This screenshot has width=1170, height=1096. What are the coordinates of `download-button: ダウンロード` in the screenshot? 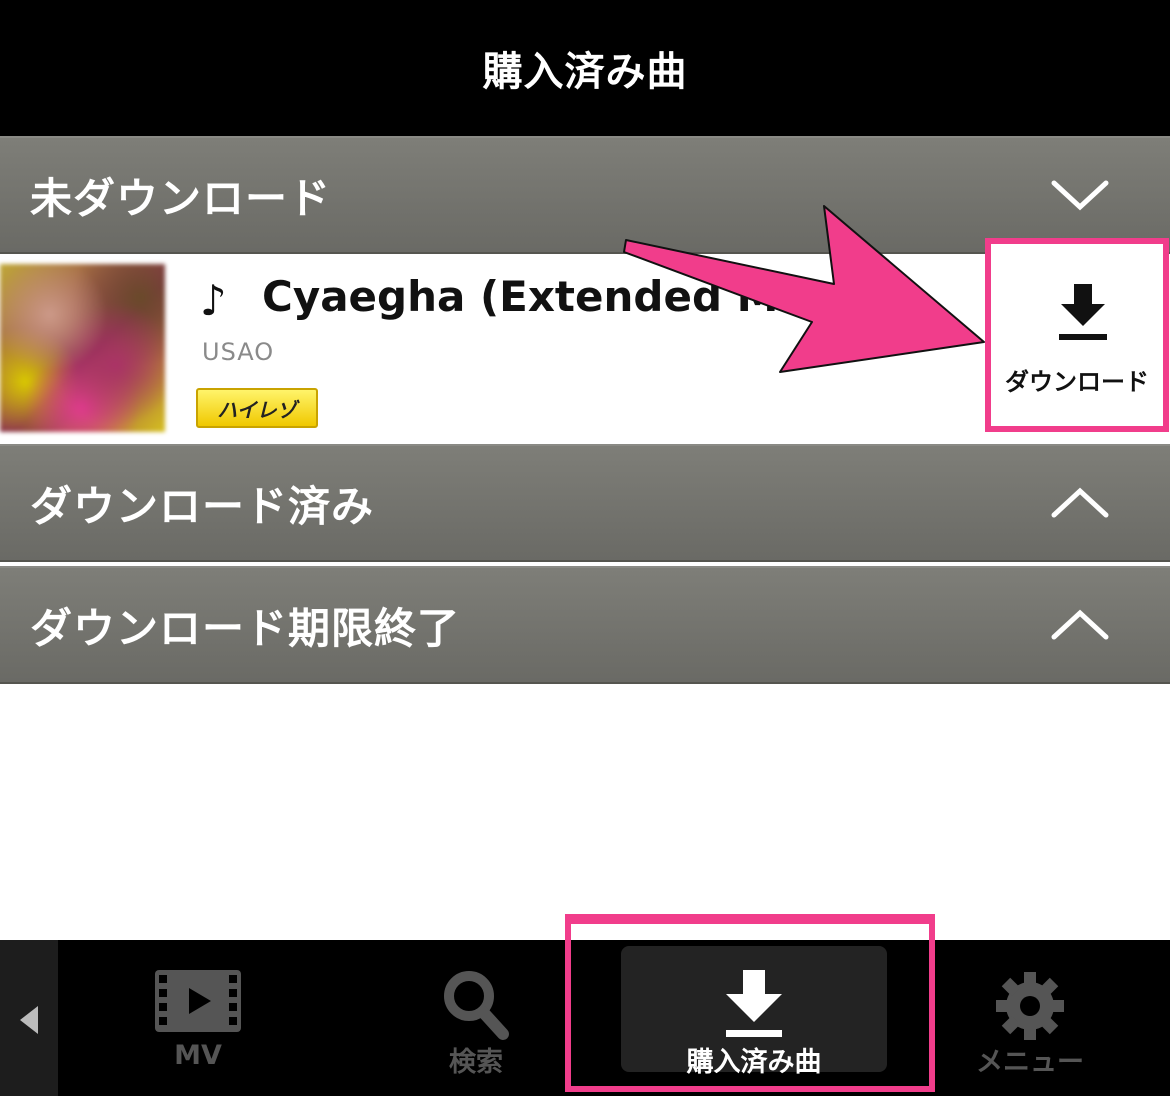 It's located at (1077, 335).